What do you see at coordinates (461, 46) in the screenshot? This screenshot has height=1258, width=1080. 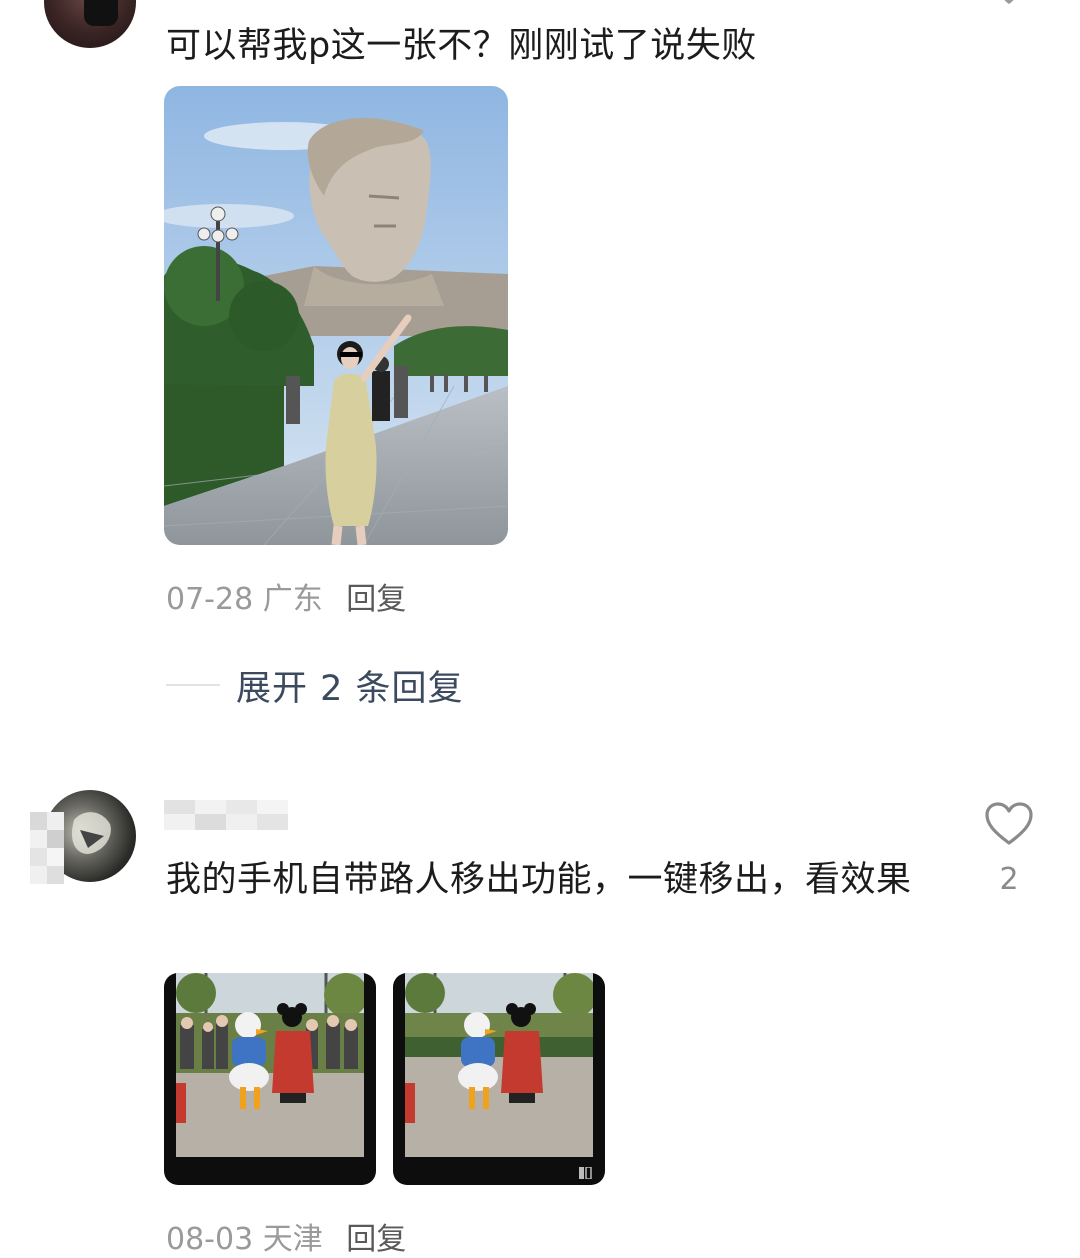 I see `comment-text: 可以帮我p这一张不？刚刚试了说失败` at bounding box center [461, 46].